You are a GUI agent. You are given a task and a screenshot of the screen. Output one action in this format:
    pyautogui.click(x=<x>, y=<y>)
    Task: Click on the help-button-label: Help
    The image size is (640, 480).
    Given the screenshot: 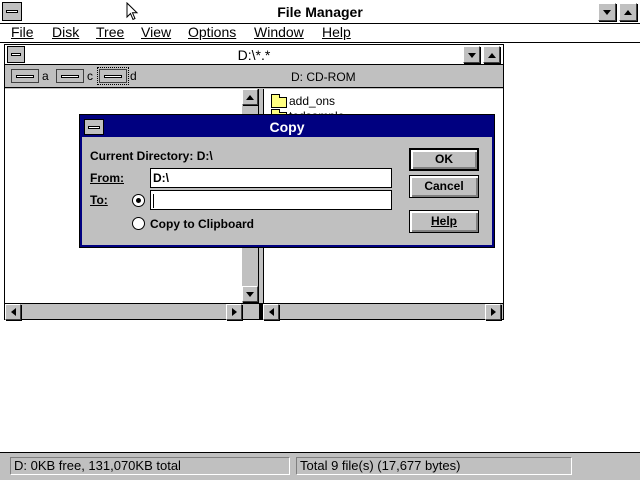 What is the action you would take?
    pyautogui.click(x=443, y=221)
    